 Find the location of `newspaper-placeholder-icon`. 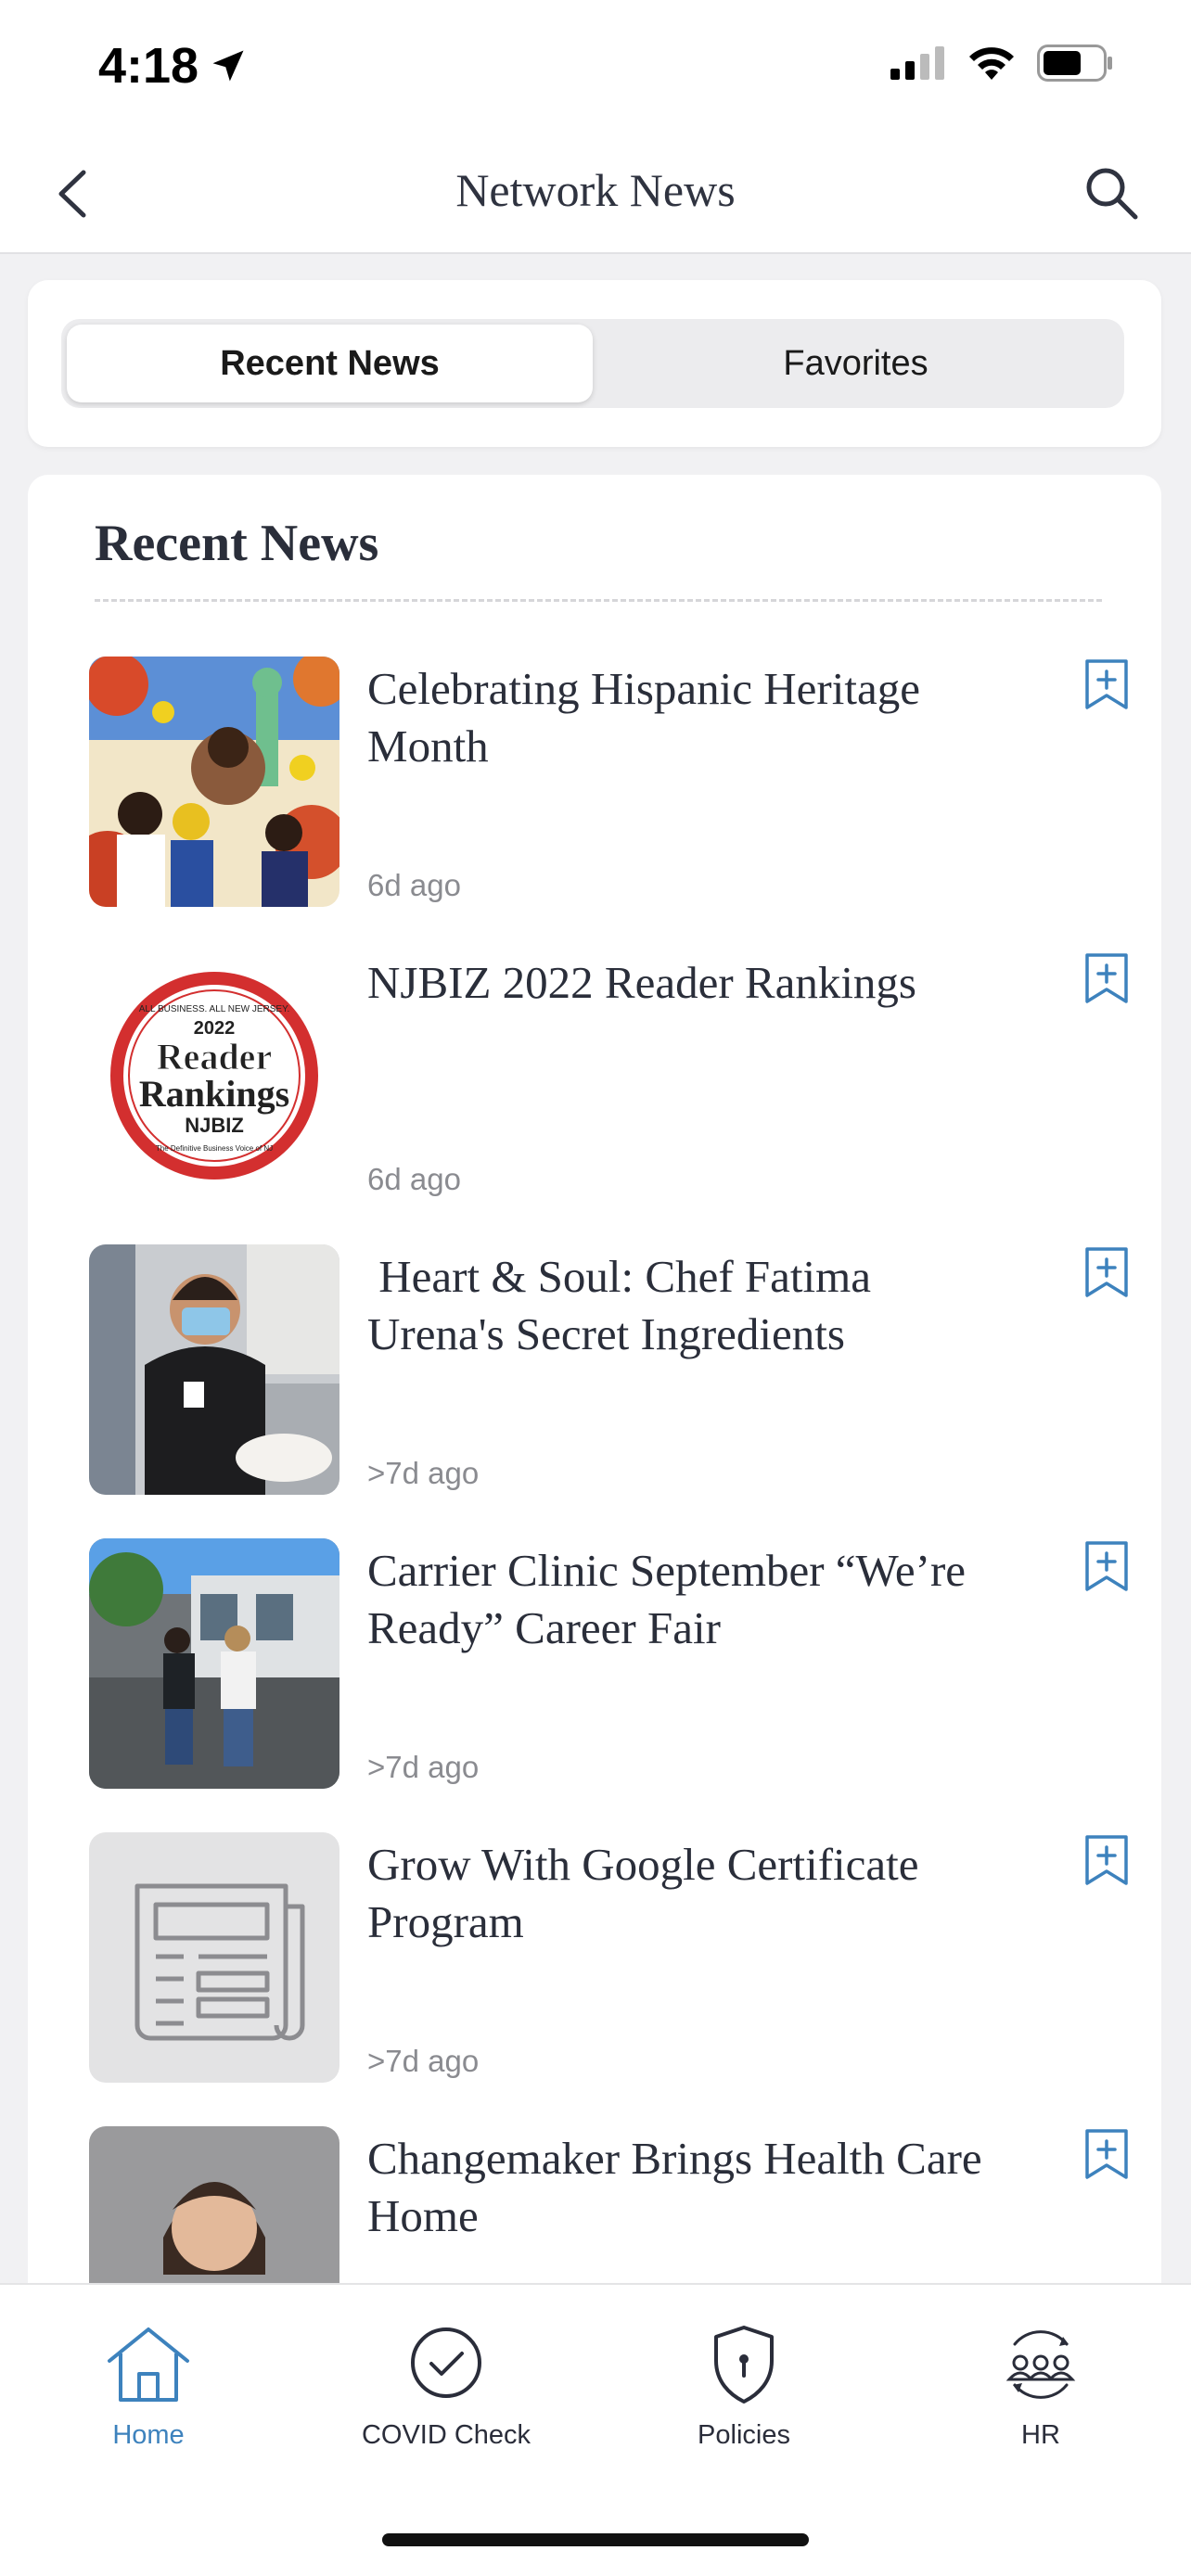

newspaper-placeholder-icon is located at coordinates (219, 1962).